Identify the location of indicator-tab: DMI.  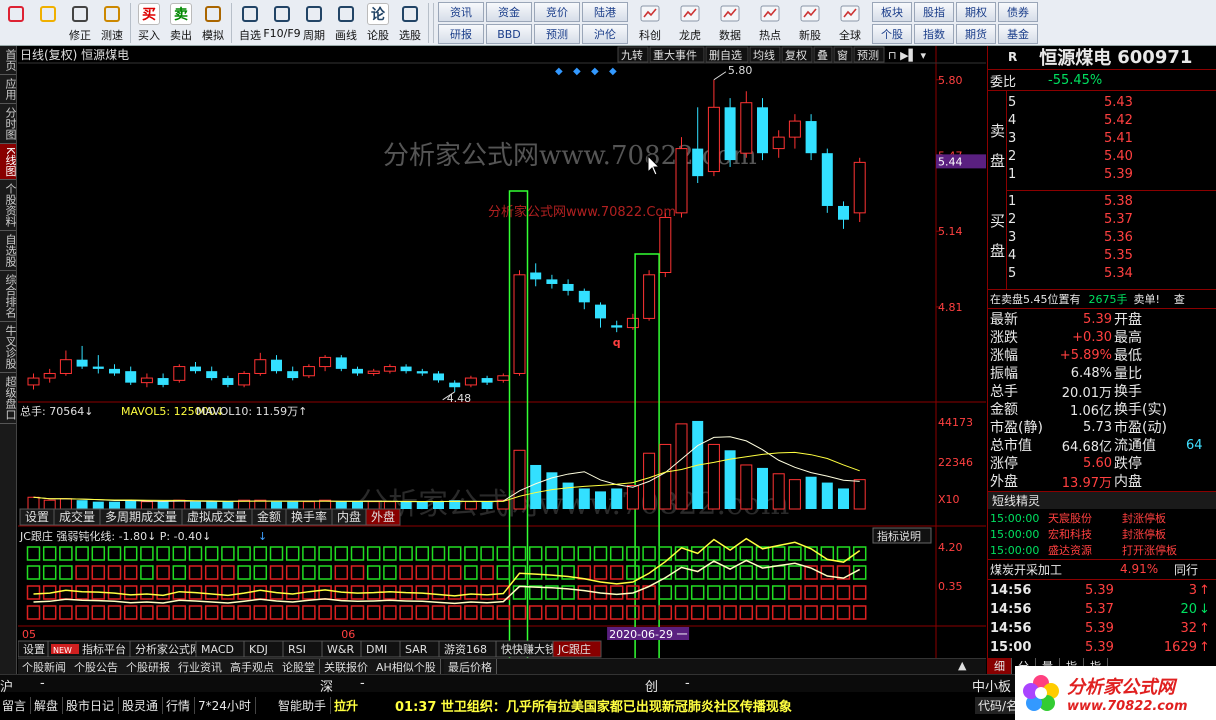
(380, 649).